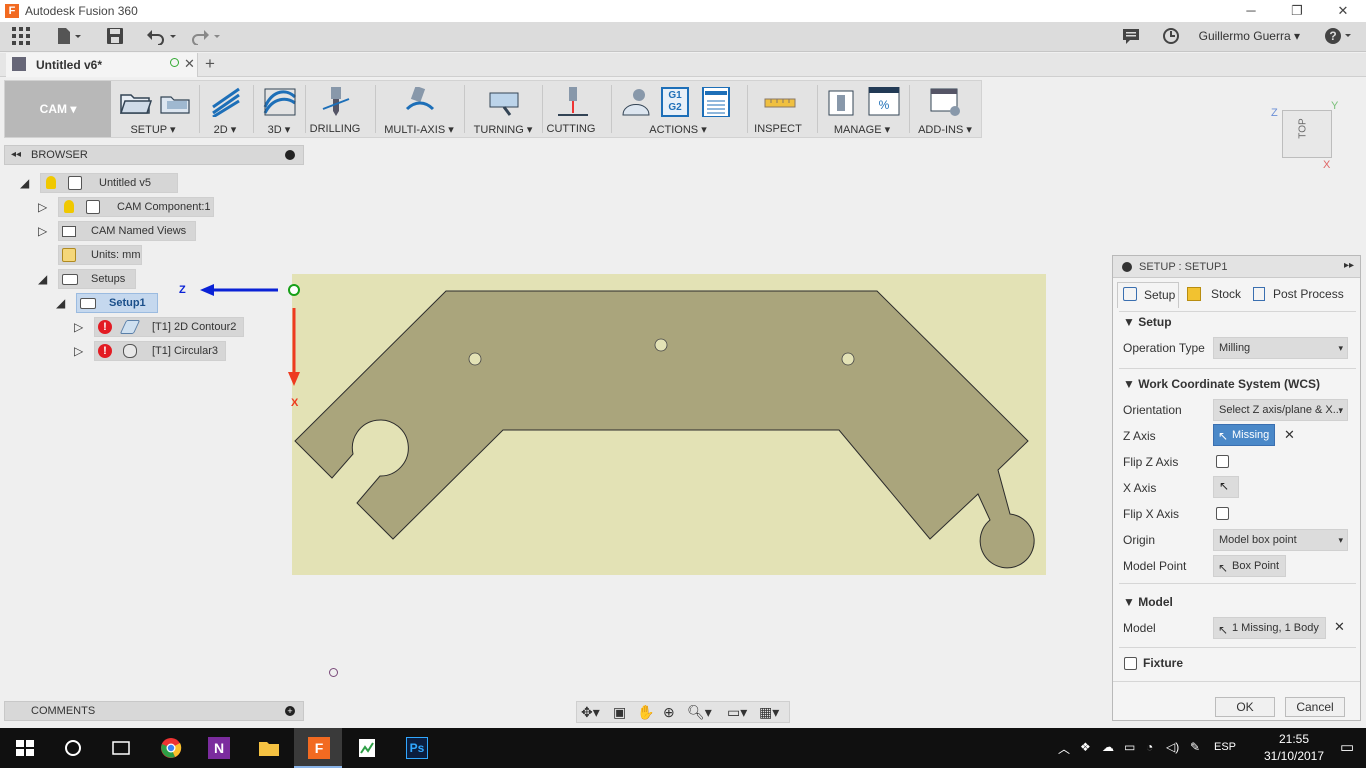 This screenshot has width=1366, height=768. Describe the element at coordinates (21, 37) in the screenshot. I see `app-grid-icon` at that location.